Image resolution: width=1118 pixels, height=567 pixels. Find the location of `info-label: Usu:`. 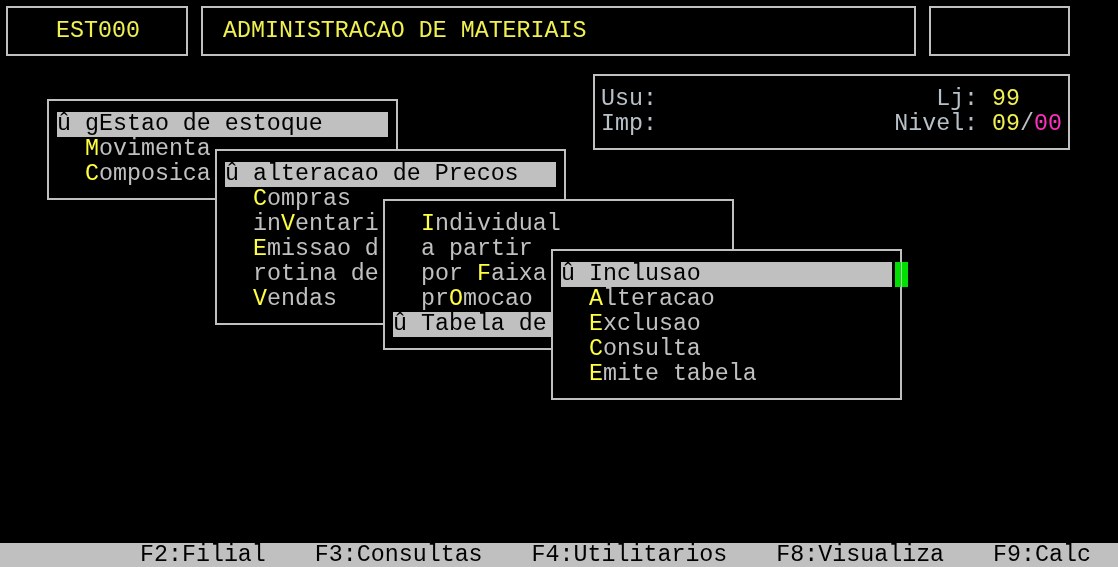

info-label: Usu: is located at coordinates (629, 99).